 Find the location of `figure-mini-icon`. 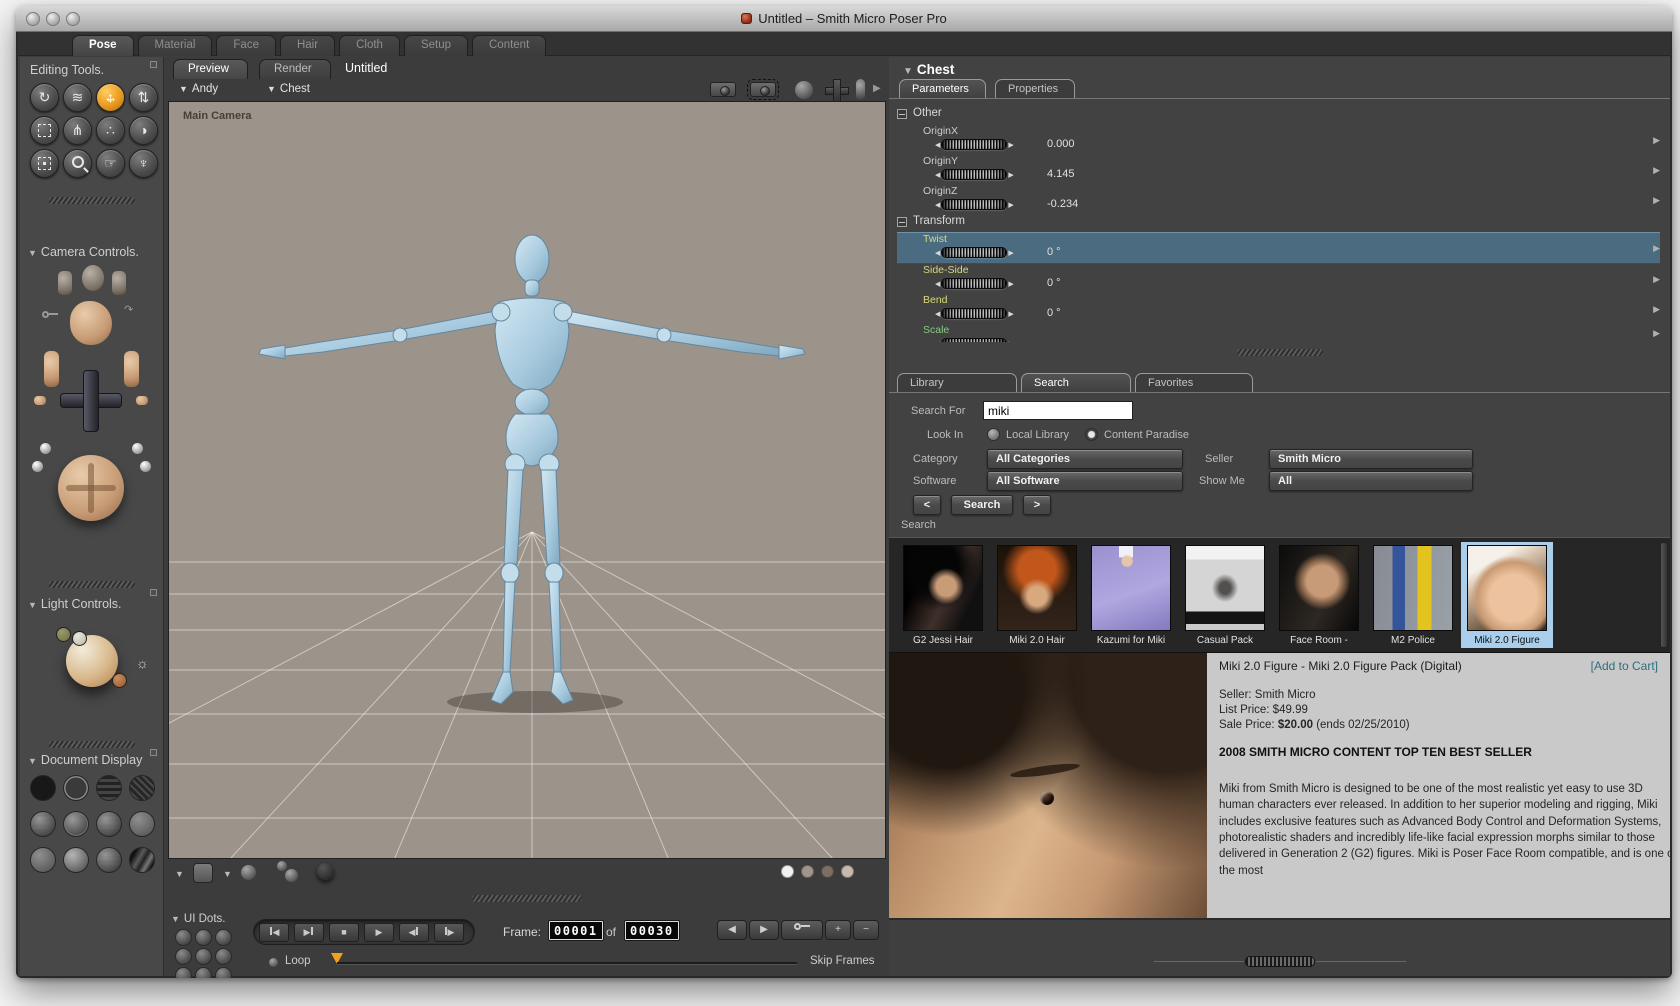

figure-mini-icon is located at coordinates (860, 89).